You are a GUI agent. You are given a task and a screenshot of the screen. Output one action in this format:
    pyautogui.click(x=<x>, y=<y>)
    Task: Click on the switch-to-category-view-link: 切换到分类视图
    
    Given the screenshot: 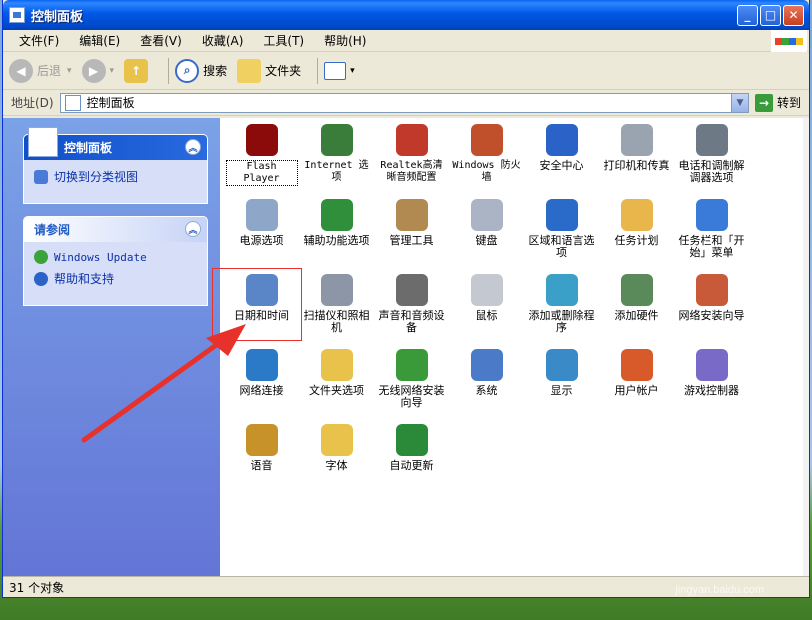 What is the action you would take?
    pyautogui.click(x=115, y=176)
    